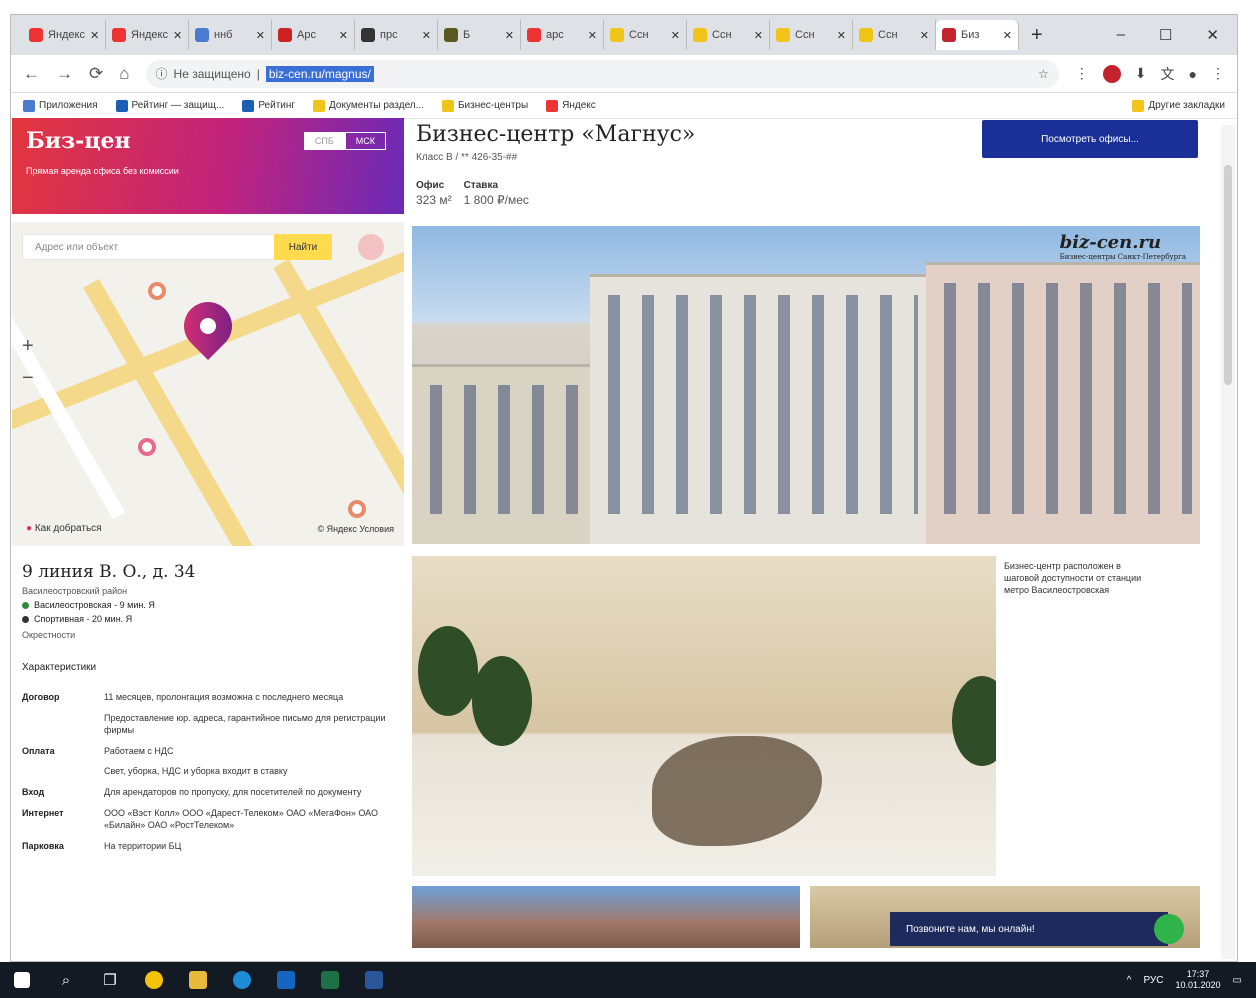  Describe the element at coordinates (1121, 35) in the screenshot. I see `minimize-button: –` at that location.